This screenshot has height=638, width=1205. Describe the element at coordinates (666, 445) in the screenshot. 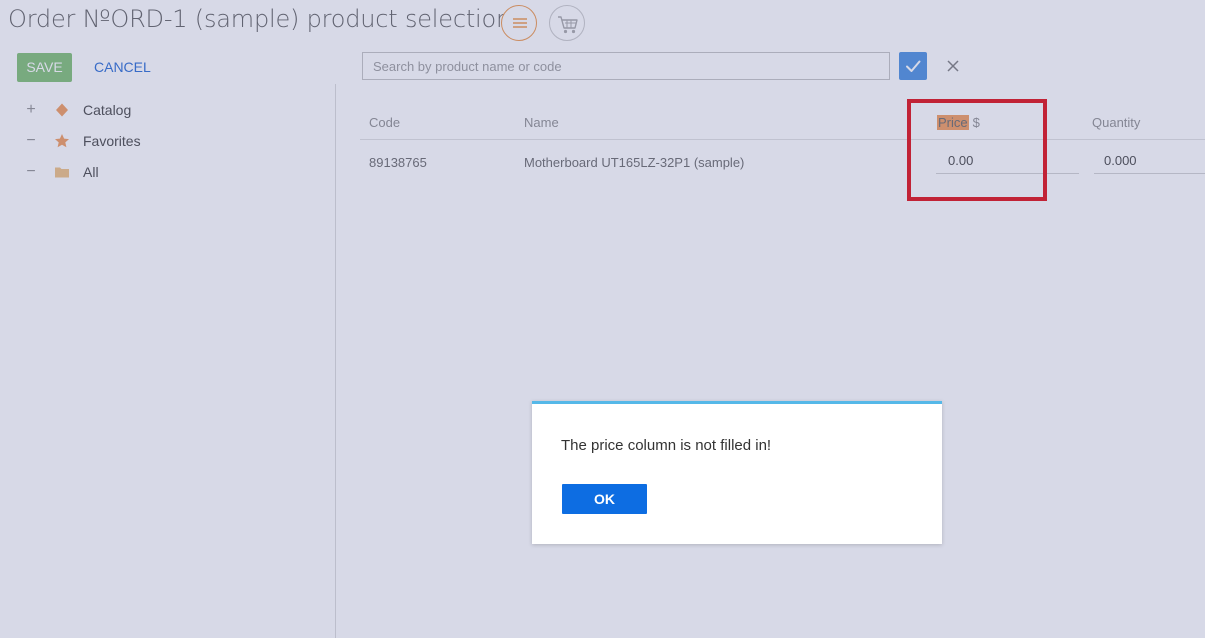

I see `dialog-message: The price column is not filled in!` at that location.